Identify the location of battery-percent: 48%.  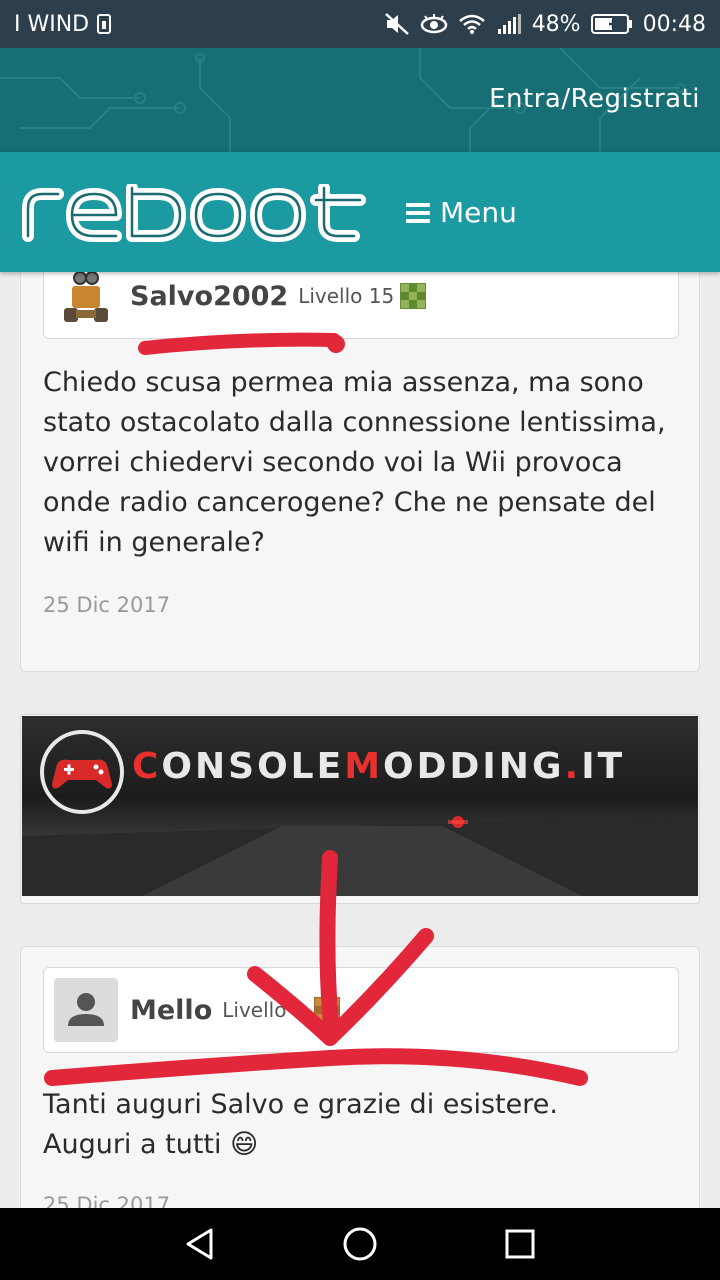
(556, 24).